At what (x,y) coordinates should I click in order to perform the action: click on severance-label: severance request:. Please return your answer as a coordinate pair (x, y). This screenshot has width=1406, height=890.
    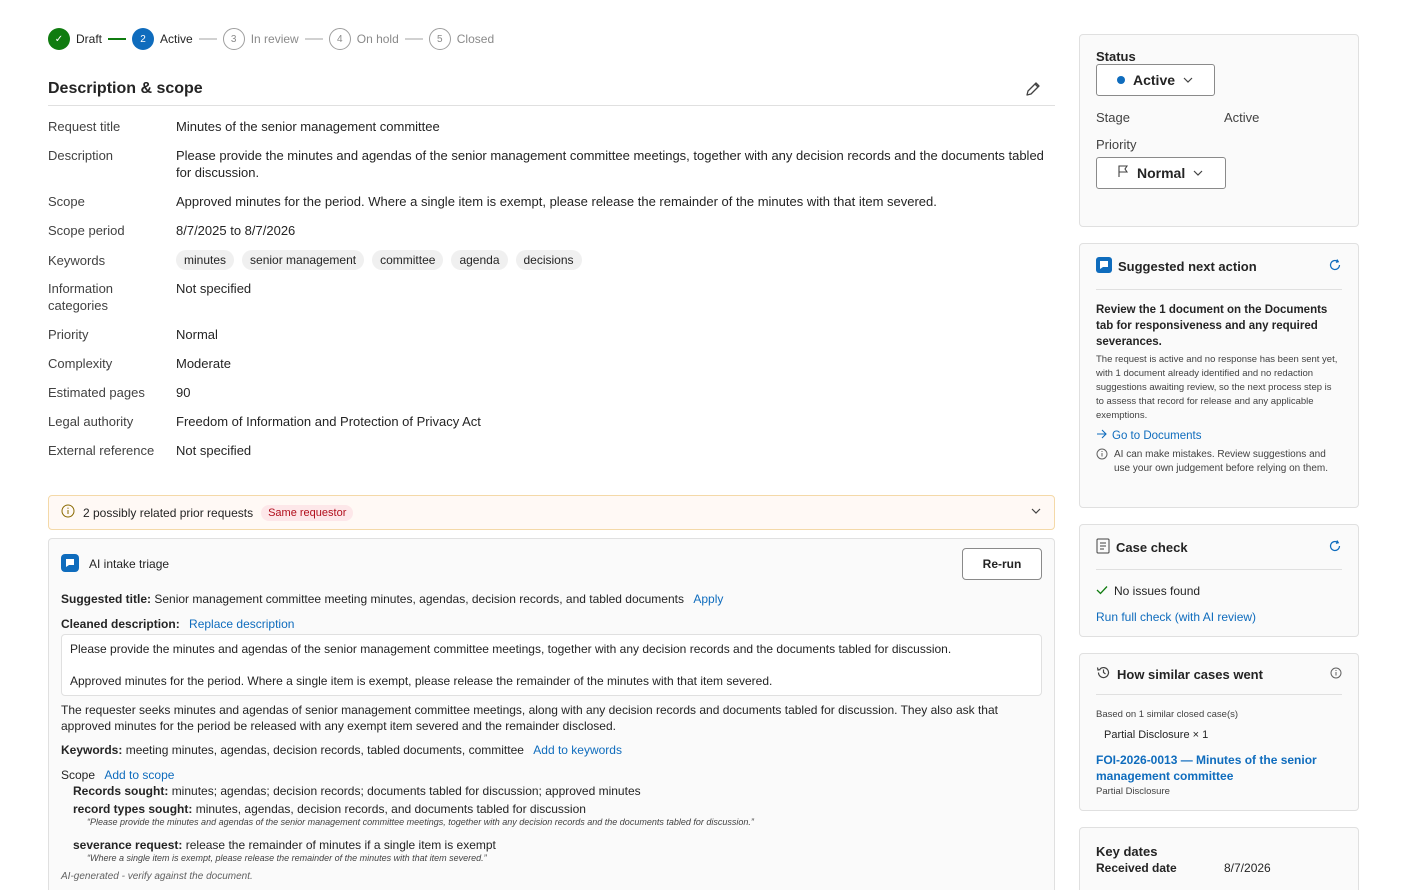
    Looking at the image, I should click on (128, 845).